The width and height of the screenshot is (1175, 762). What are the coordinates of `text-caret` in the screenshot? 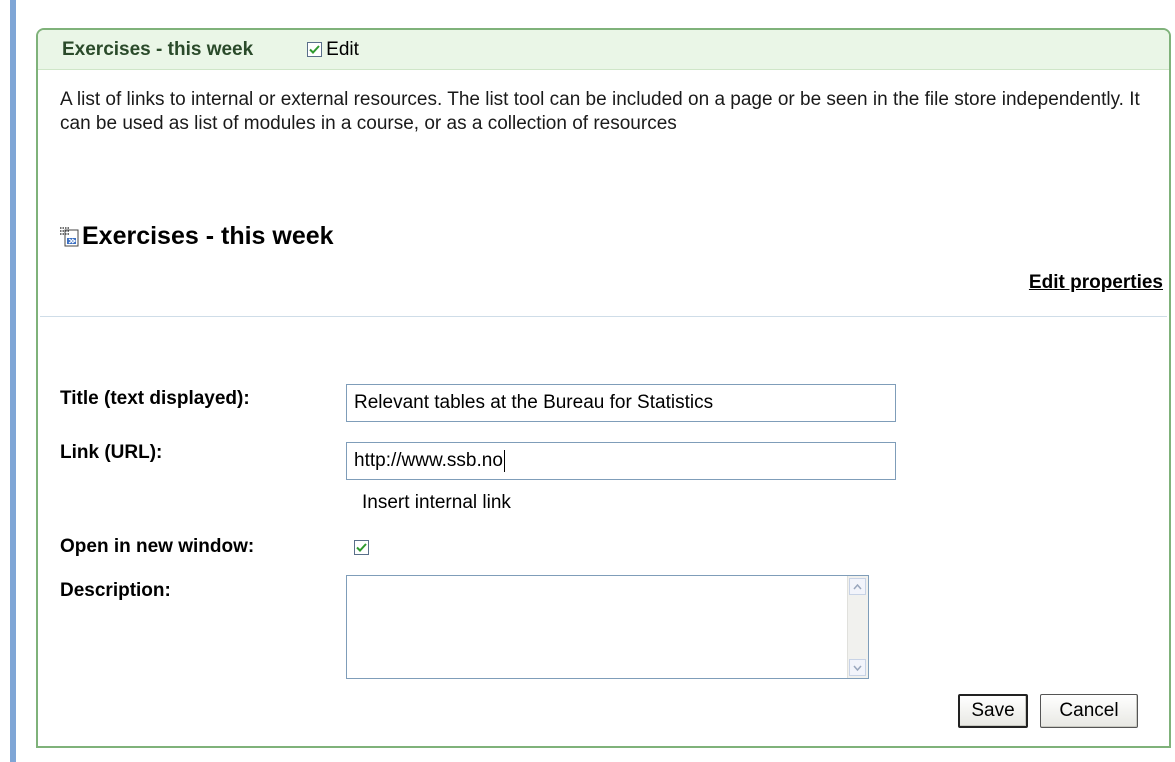 It's located at (504, 461).